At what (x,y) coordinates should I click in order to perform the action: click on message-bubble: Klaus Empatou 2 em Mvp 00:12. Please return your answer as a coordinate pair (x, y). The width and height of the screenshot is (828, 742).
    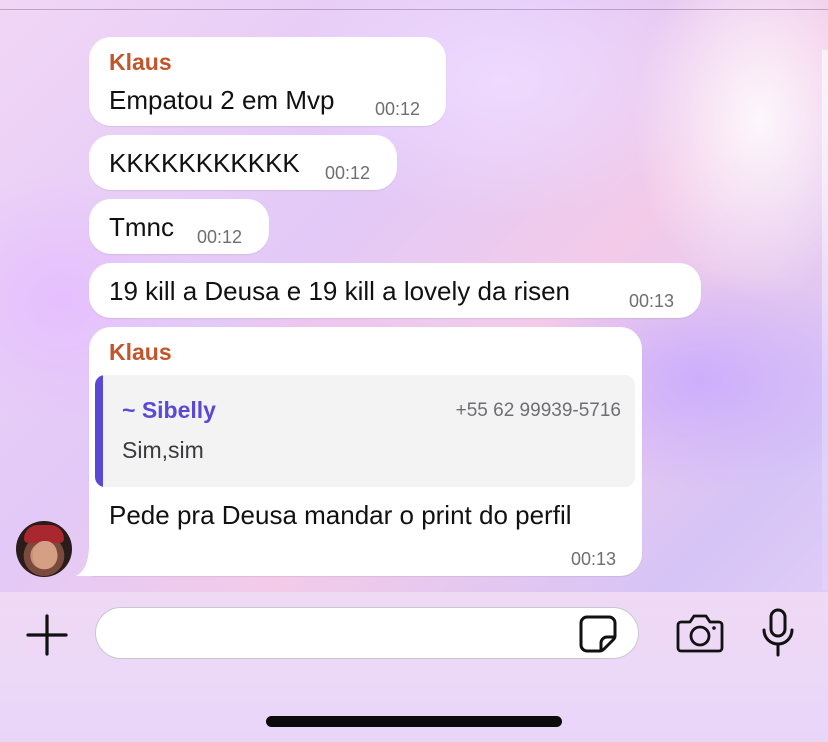
    Looking at the image, I should click on (267, 81).